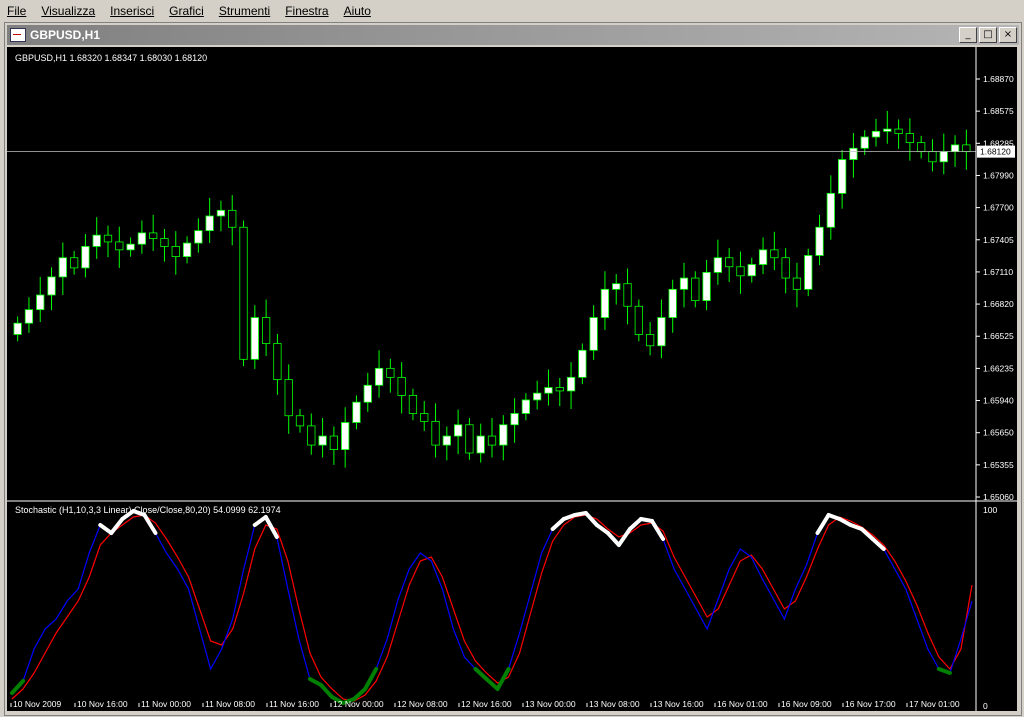 This screenshot has height=717, width=1024. What do you see at coordinates (166, 704) in the screenshot?
I see `time-tick-label: 11 Nov 00:00` at bounding box center [166, 704].